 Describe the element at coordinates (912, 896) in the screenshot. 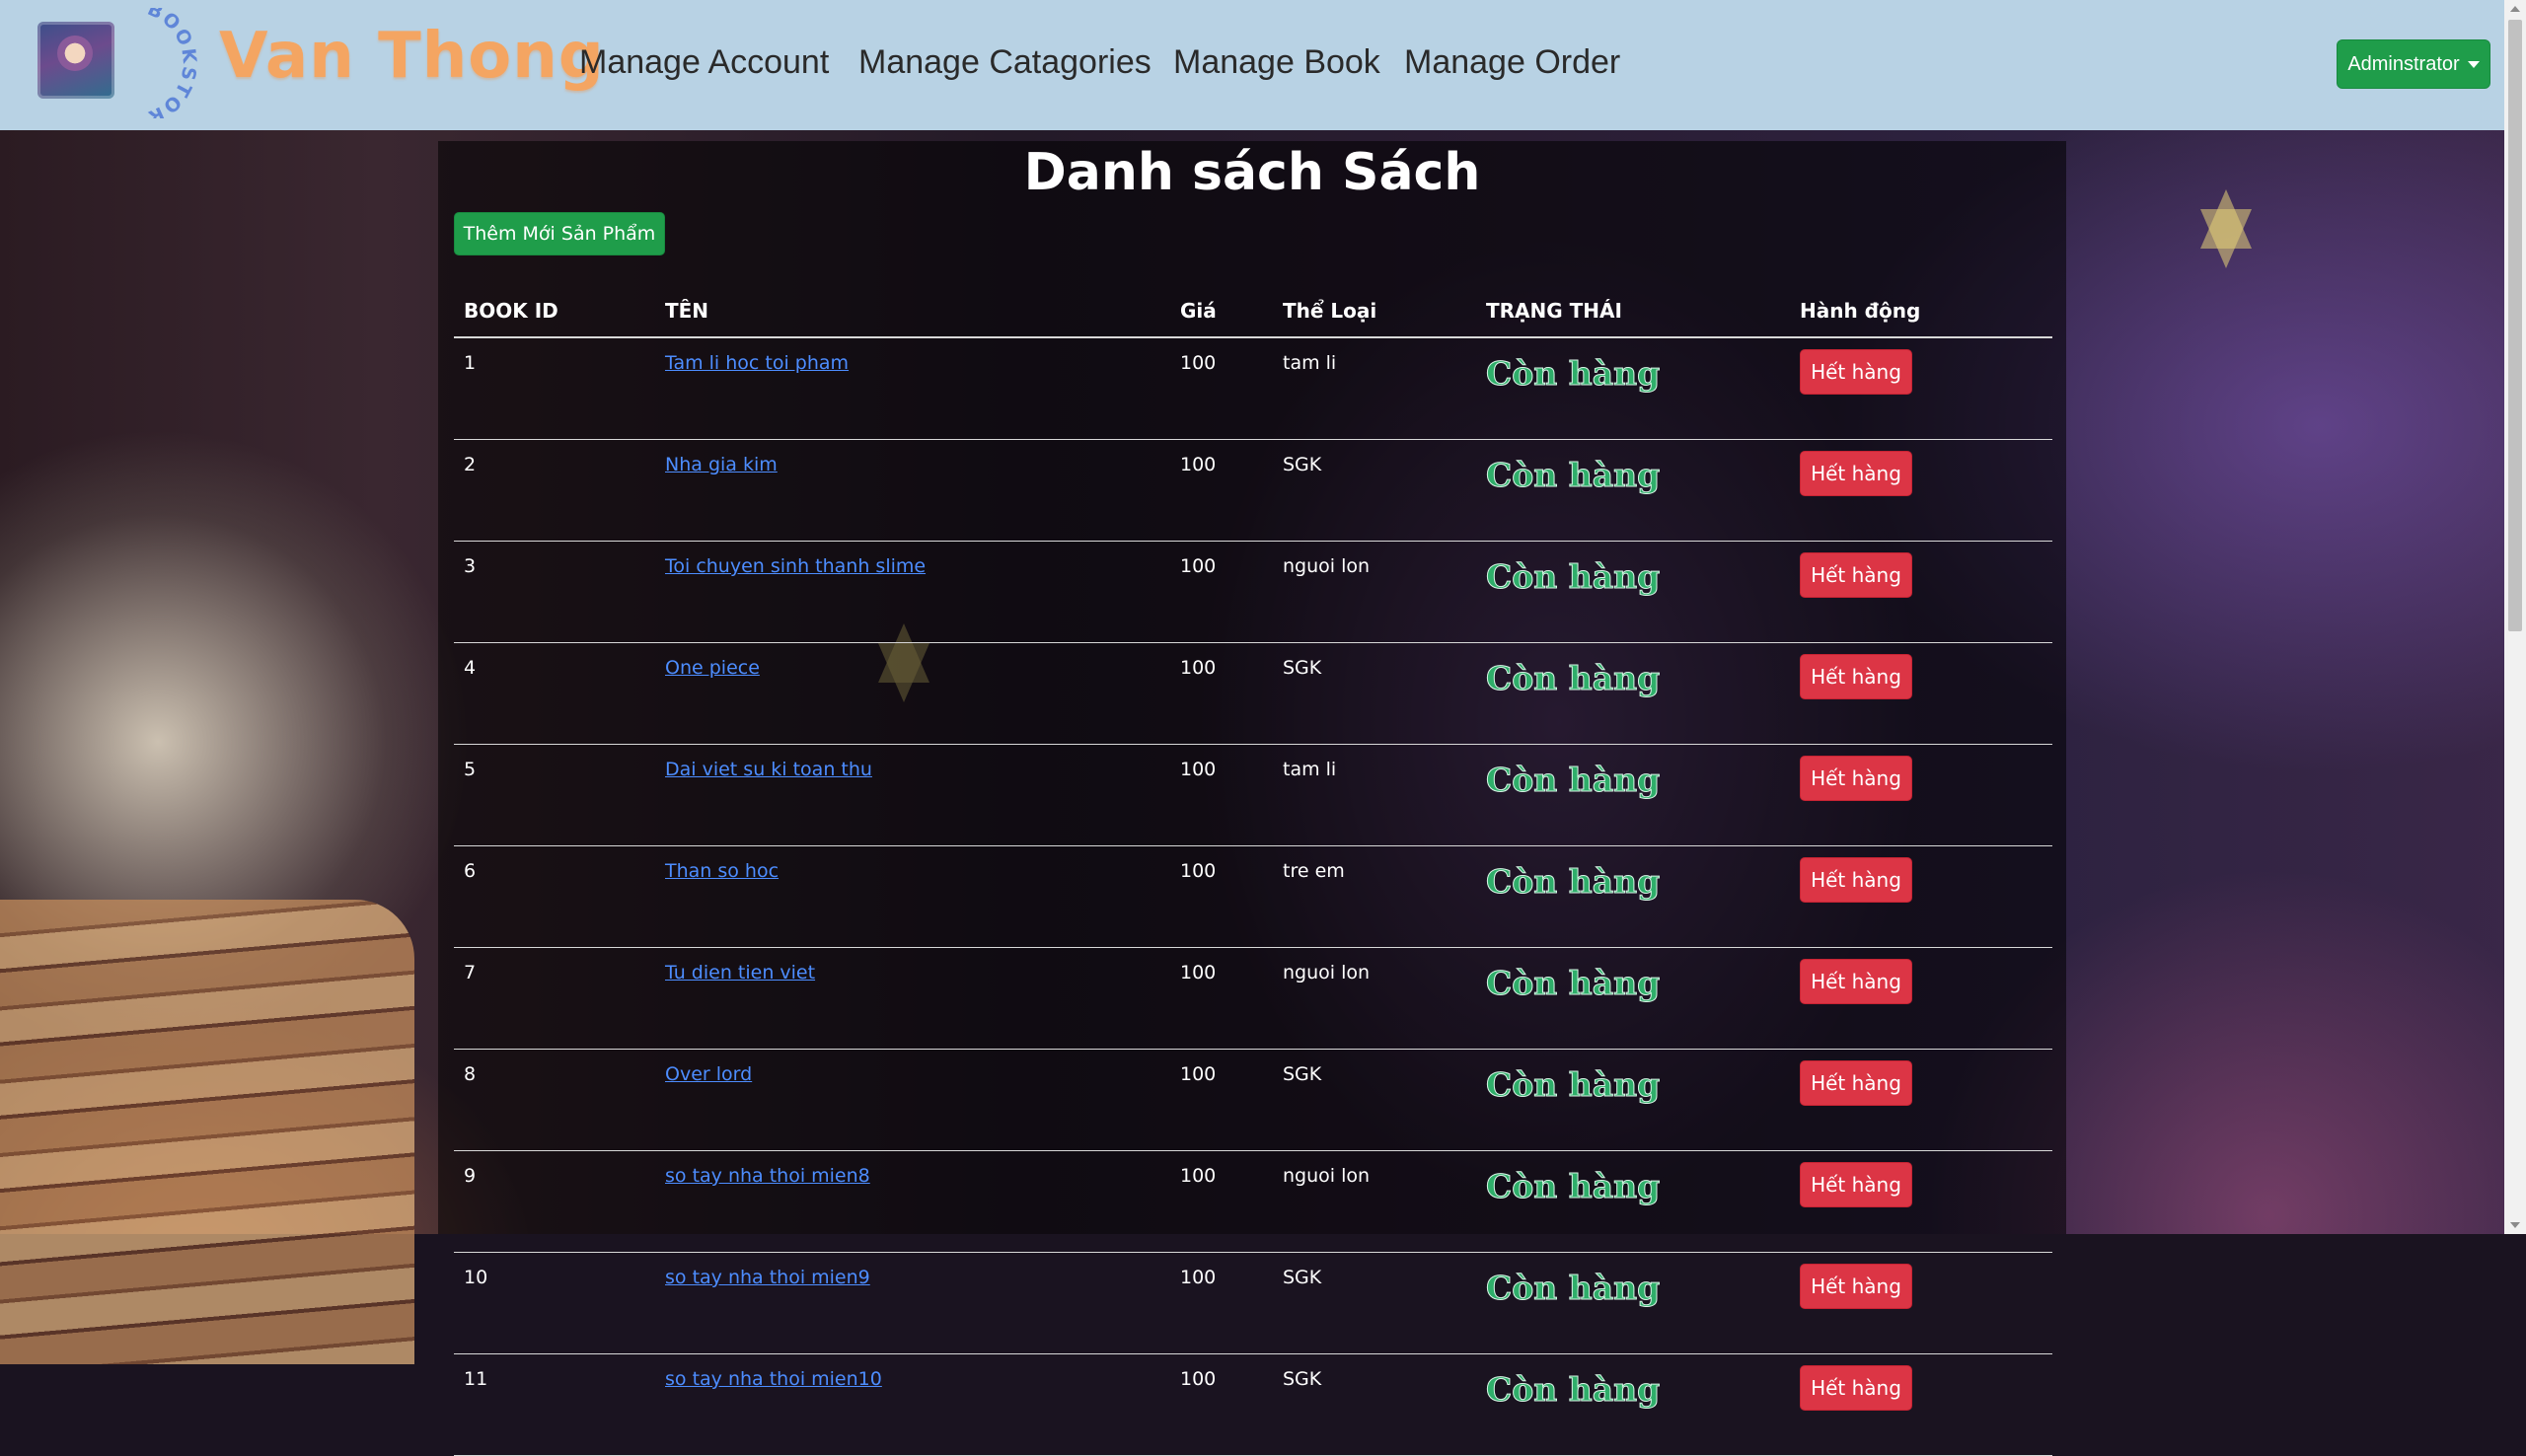

I see `book-name-cell: Than so hoc` at that location.